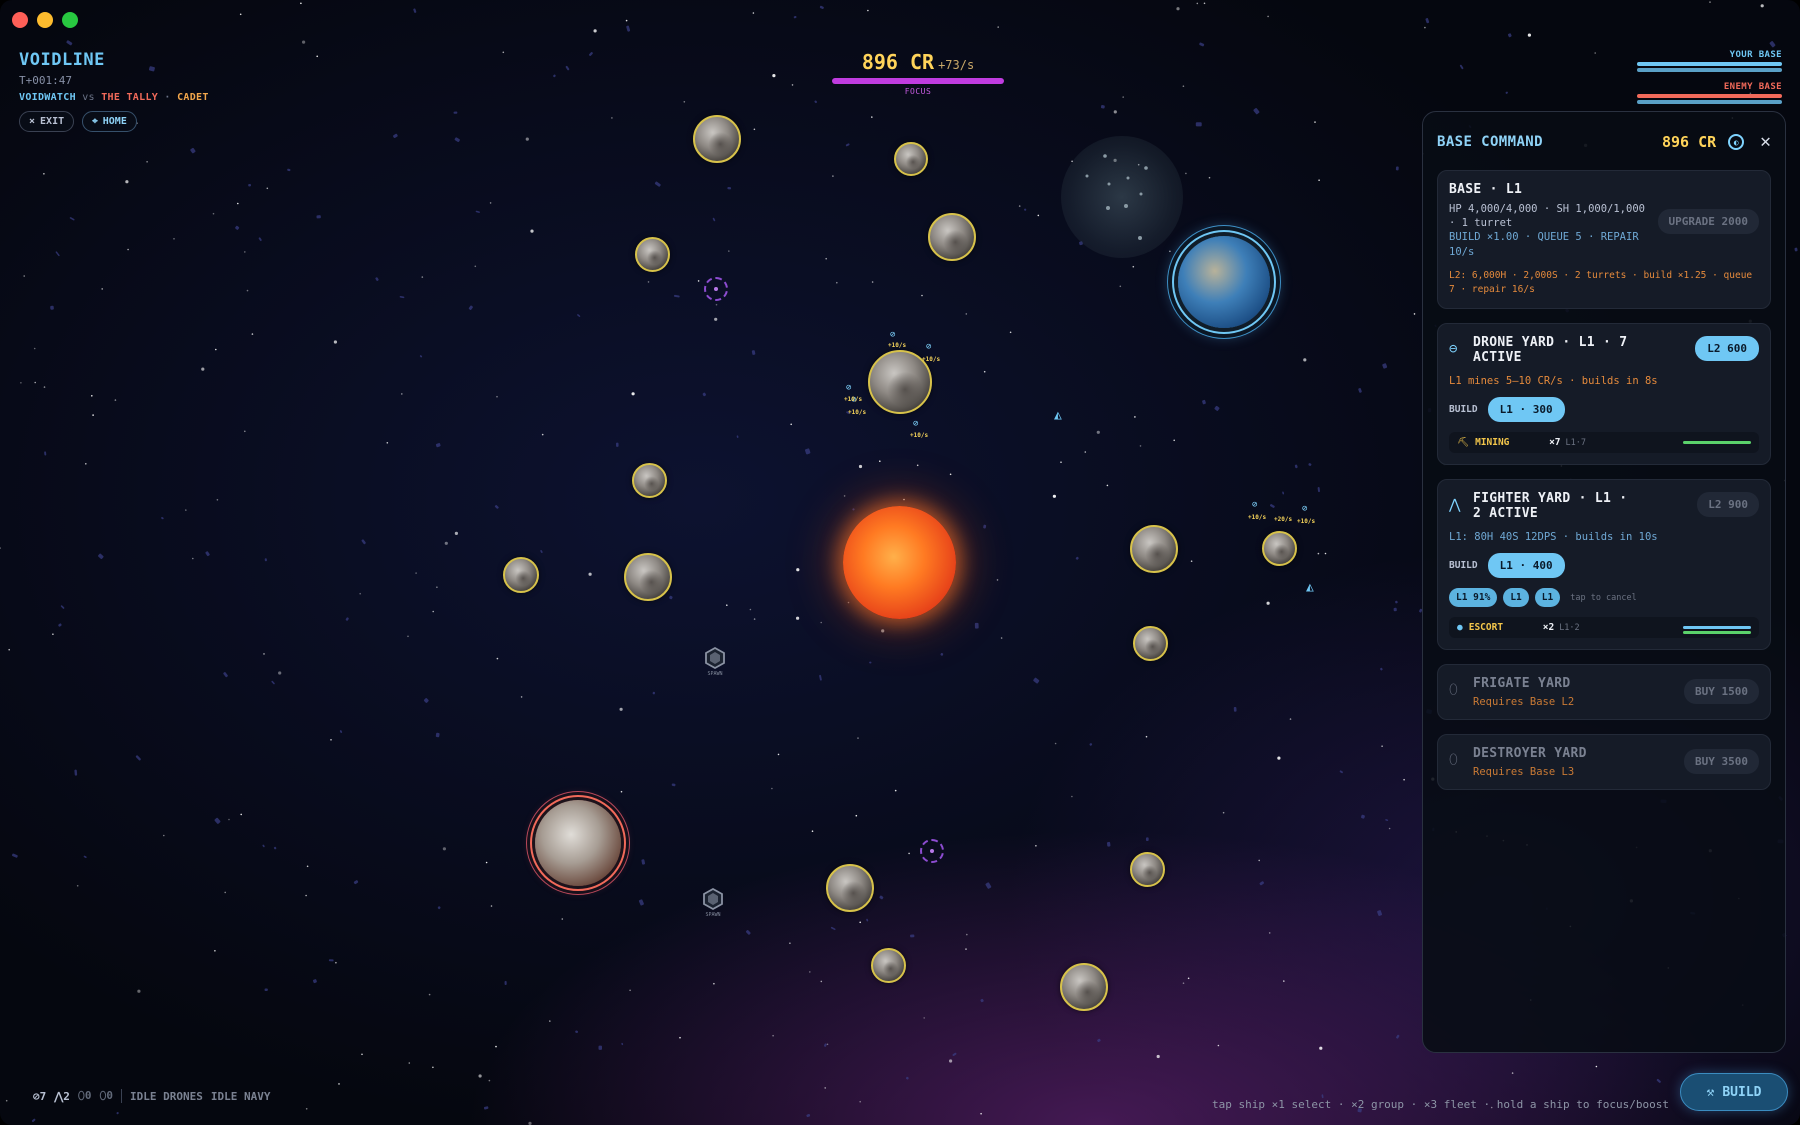 Image resolution: width=1800 pixels, height=1125 pixels. Describe the element at coordinates (1604, 443) in the screenshot. I see `drone-task-row: ⛏ MINING ×7 L1·7` at that location.